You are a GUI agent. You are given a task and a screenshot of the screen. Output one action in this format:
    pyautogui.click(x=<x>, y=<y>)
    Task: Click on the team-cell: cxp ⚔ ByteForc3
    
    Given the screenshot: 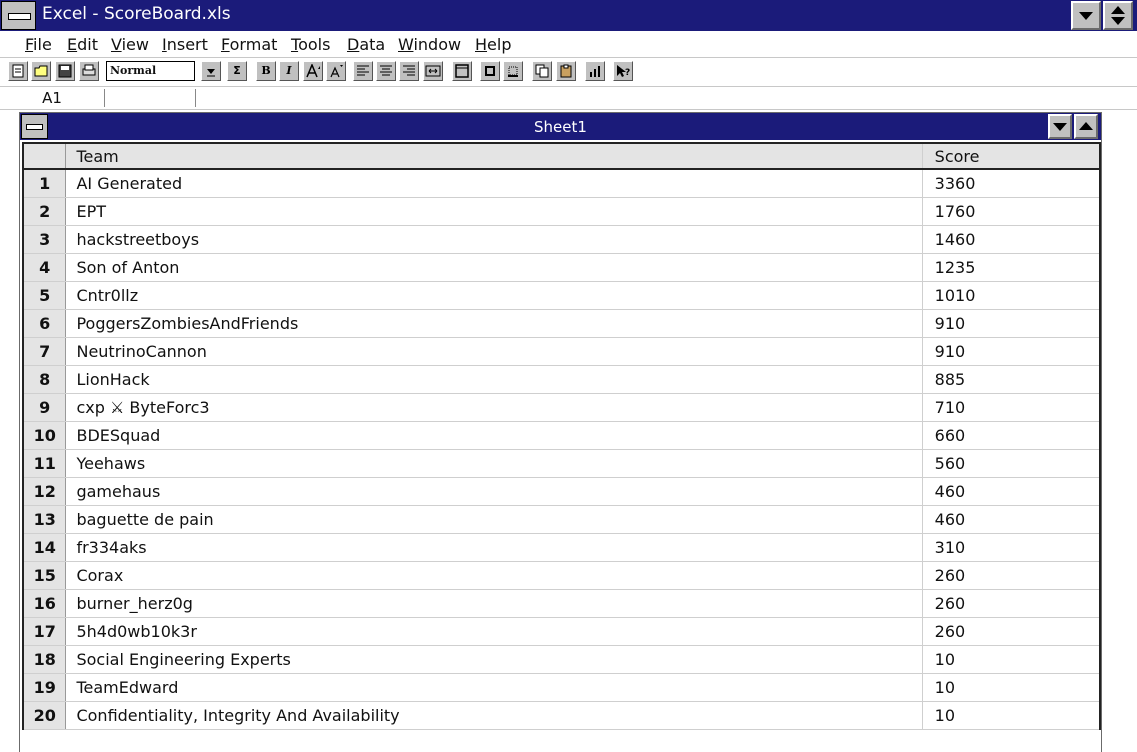 What is the action you would take?
    pyautogui.click(x=494, y=407)
    